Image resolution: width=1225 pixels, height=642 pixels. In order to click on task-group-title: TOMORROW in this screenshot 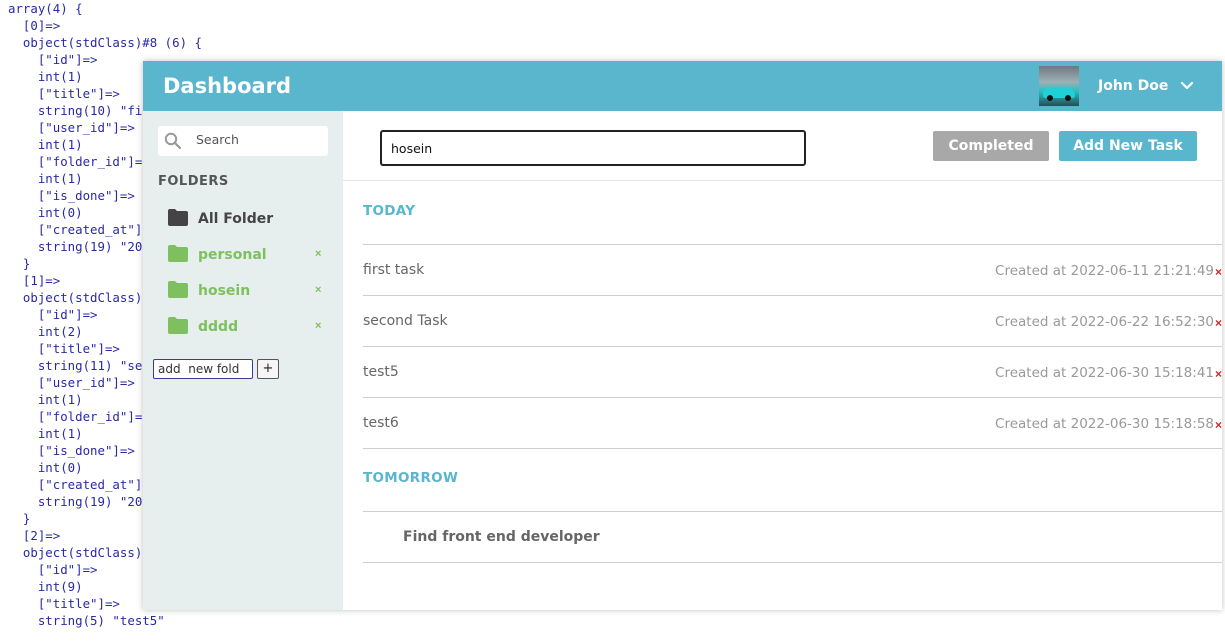, I will do `click(411, 478)`.